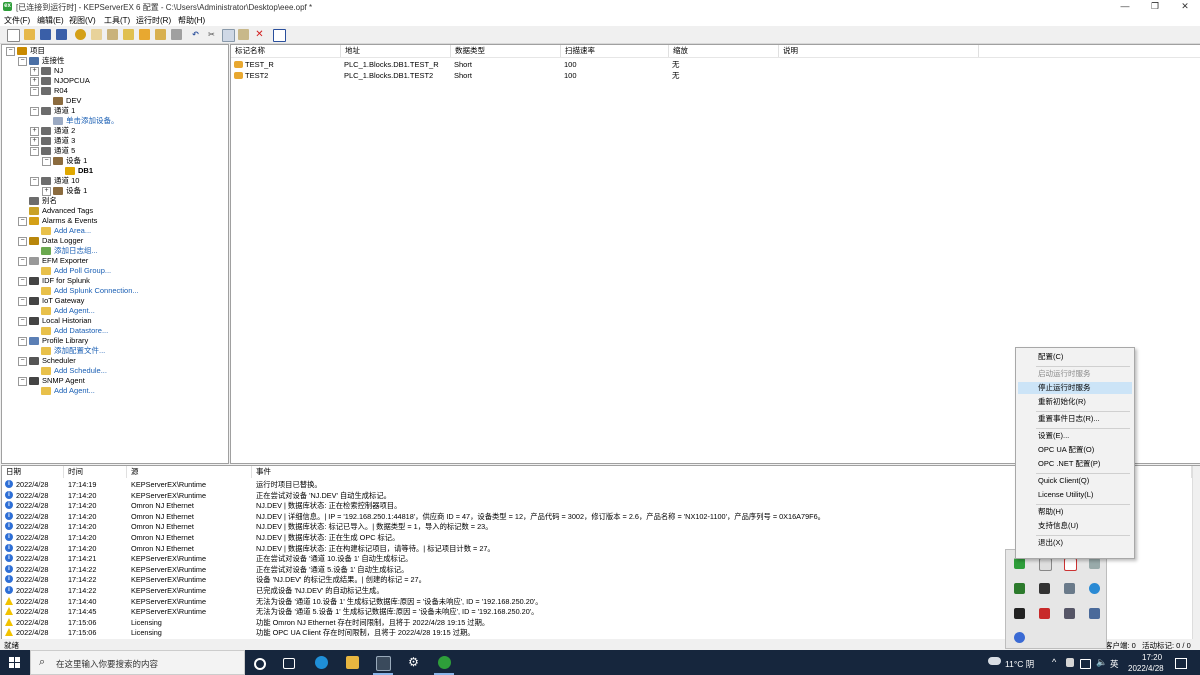 The image size is (1200, 675). I want to click on context-menu-item: 帮助(H), so click(1075, 512).